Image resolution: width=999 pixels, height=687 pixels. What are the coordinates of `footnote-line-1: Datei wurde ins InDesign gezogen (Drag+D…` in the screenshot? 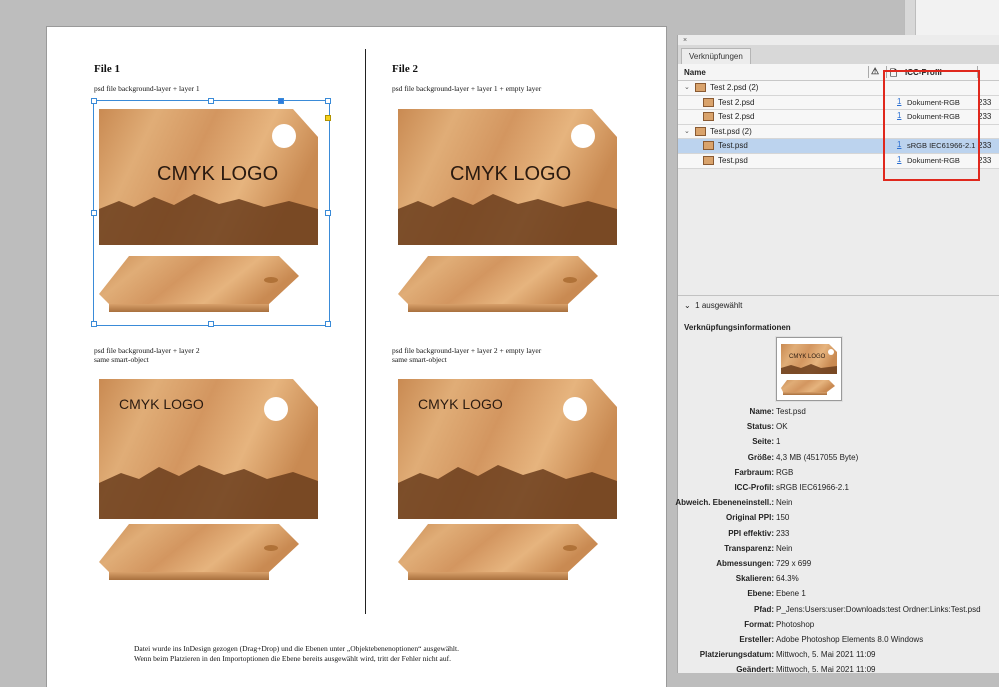 It's located at (296, 648).